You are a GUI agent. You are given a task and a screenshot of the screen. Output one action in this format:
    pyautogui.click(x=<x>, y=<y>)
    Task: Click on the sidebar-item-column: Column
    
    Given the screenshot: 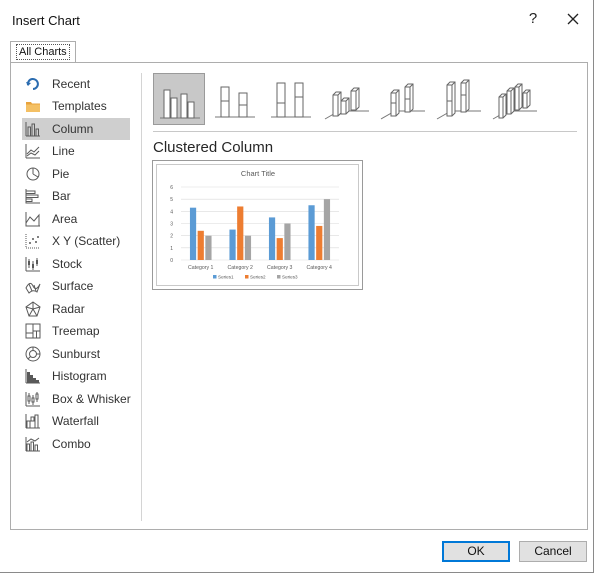 What is the action you would take?
    pyautogui.click(x=76, y=129)
    